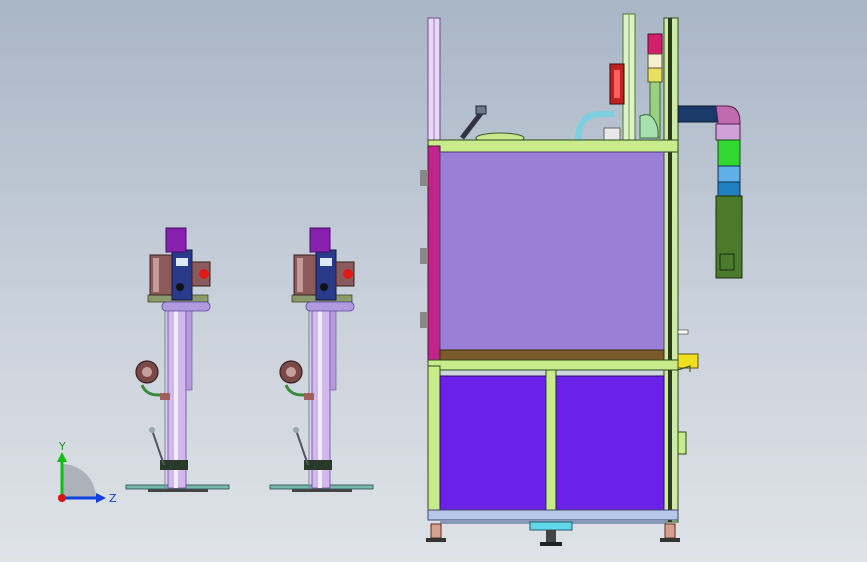 This screenshot has width=867, height=562. I want to click on y-axis-head, so click(62, 457).